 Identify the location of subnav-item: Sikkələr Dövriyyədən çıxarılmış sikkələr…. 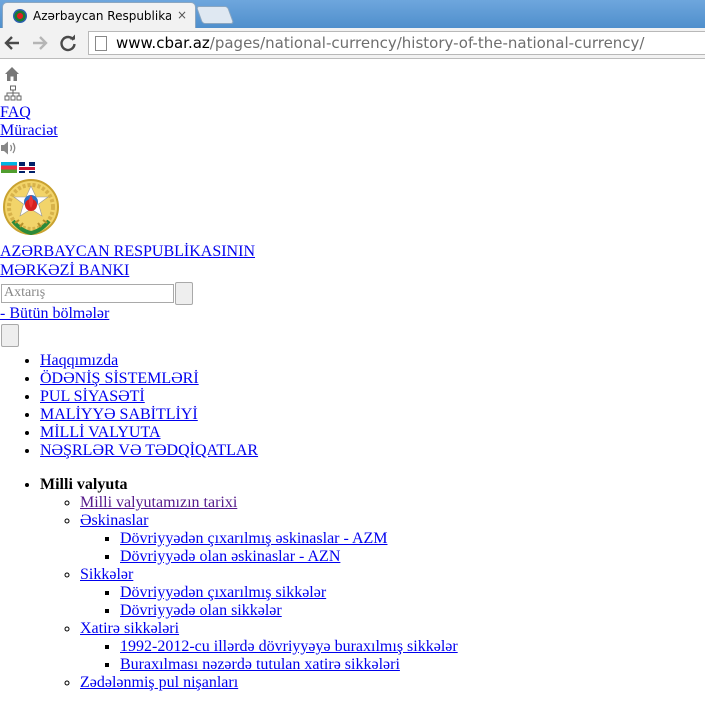
(392, 593).